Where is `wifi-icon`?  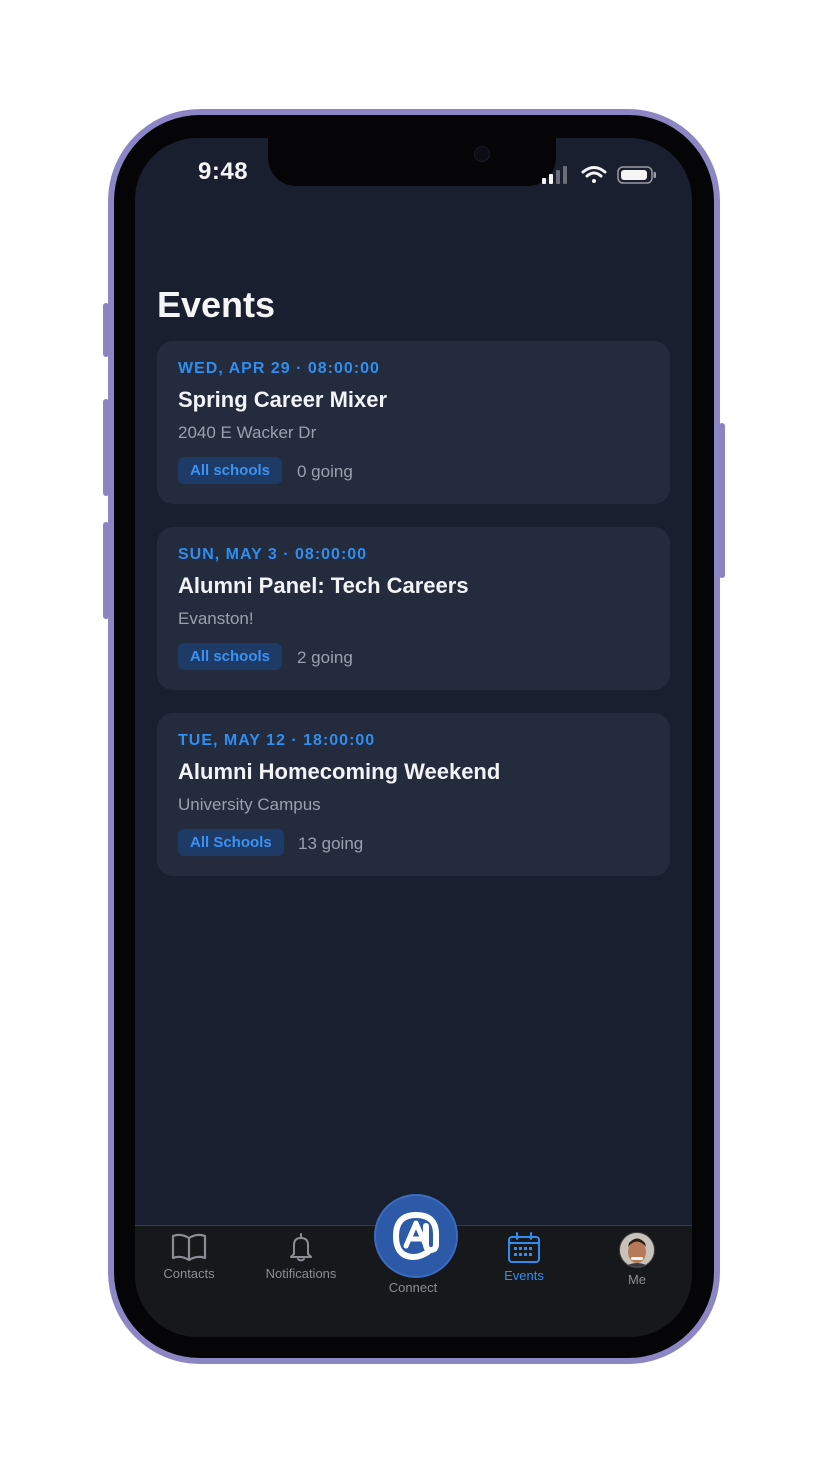 wifi-icon is located at coordinates (594, 174).